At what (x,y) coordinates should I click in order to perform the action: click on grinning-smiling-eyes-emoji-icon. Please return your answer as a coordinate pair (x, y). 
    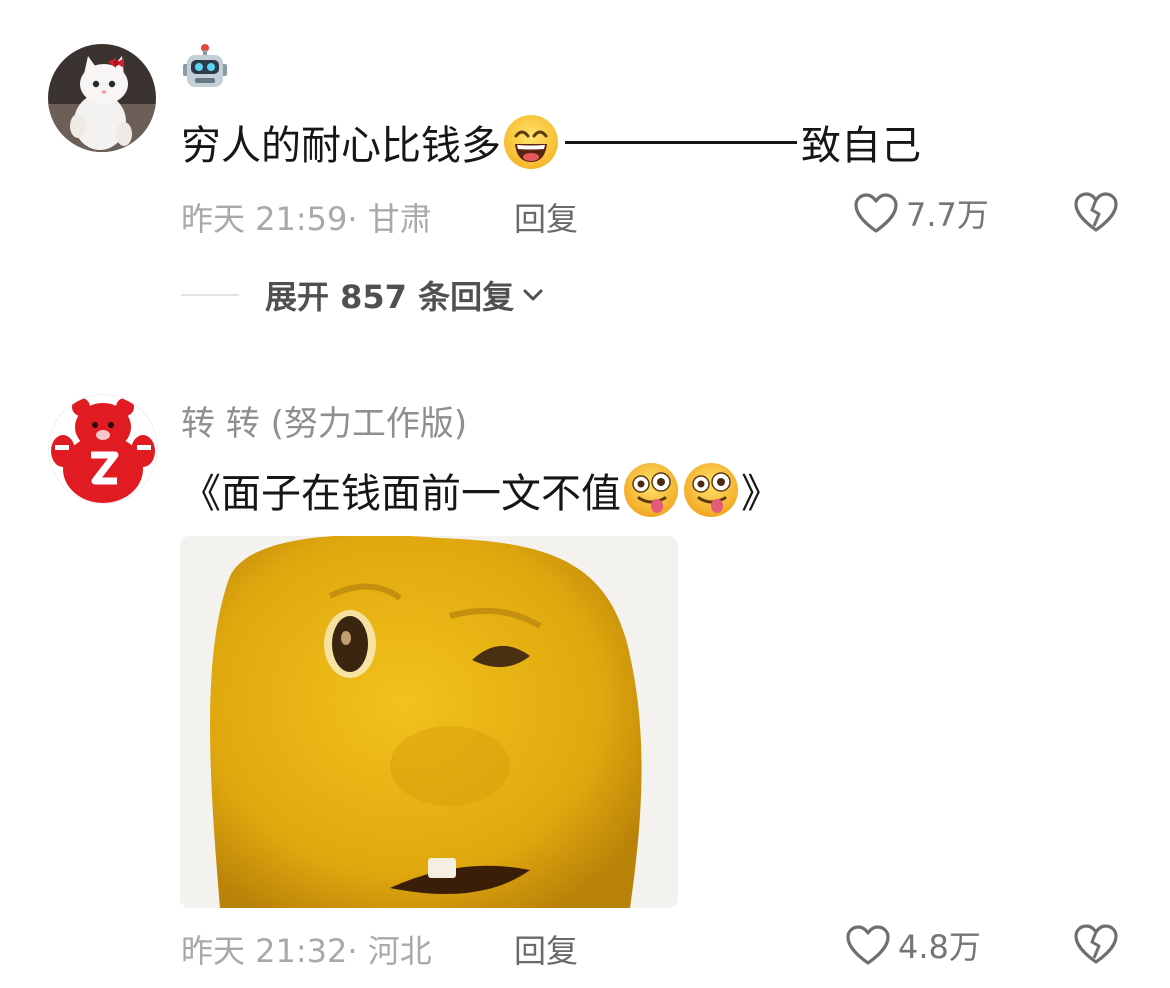
    Looking at the image, I should click on (531, 142).